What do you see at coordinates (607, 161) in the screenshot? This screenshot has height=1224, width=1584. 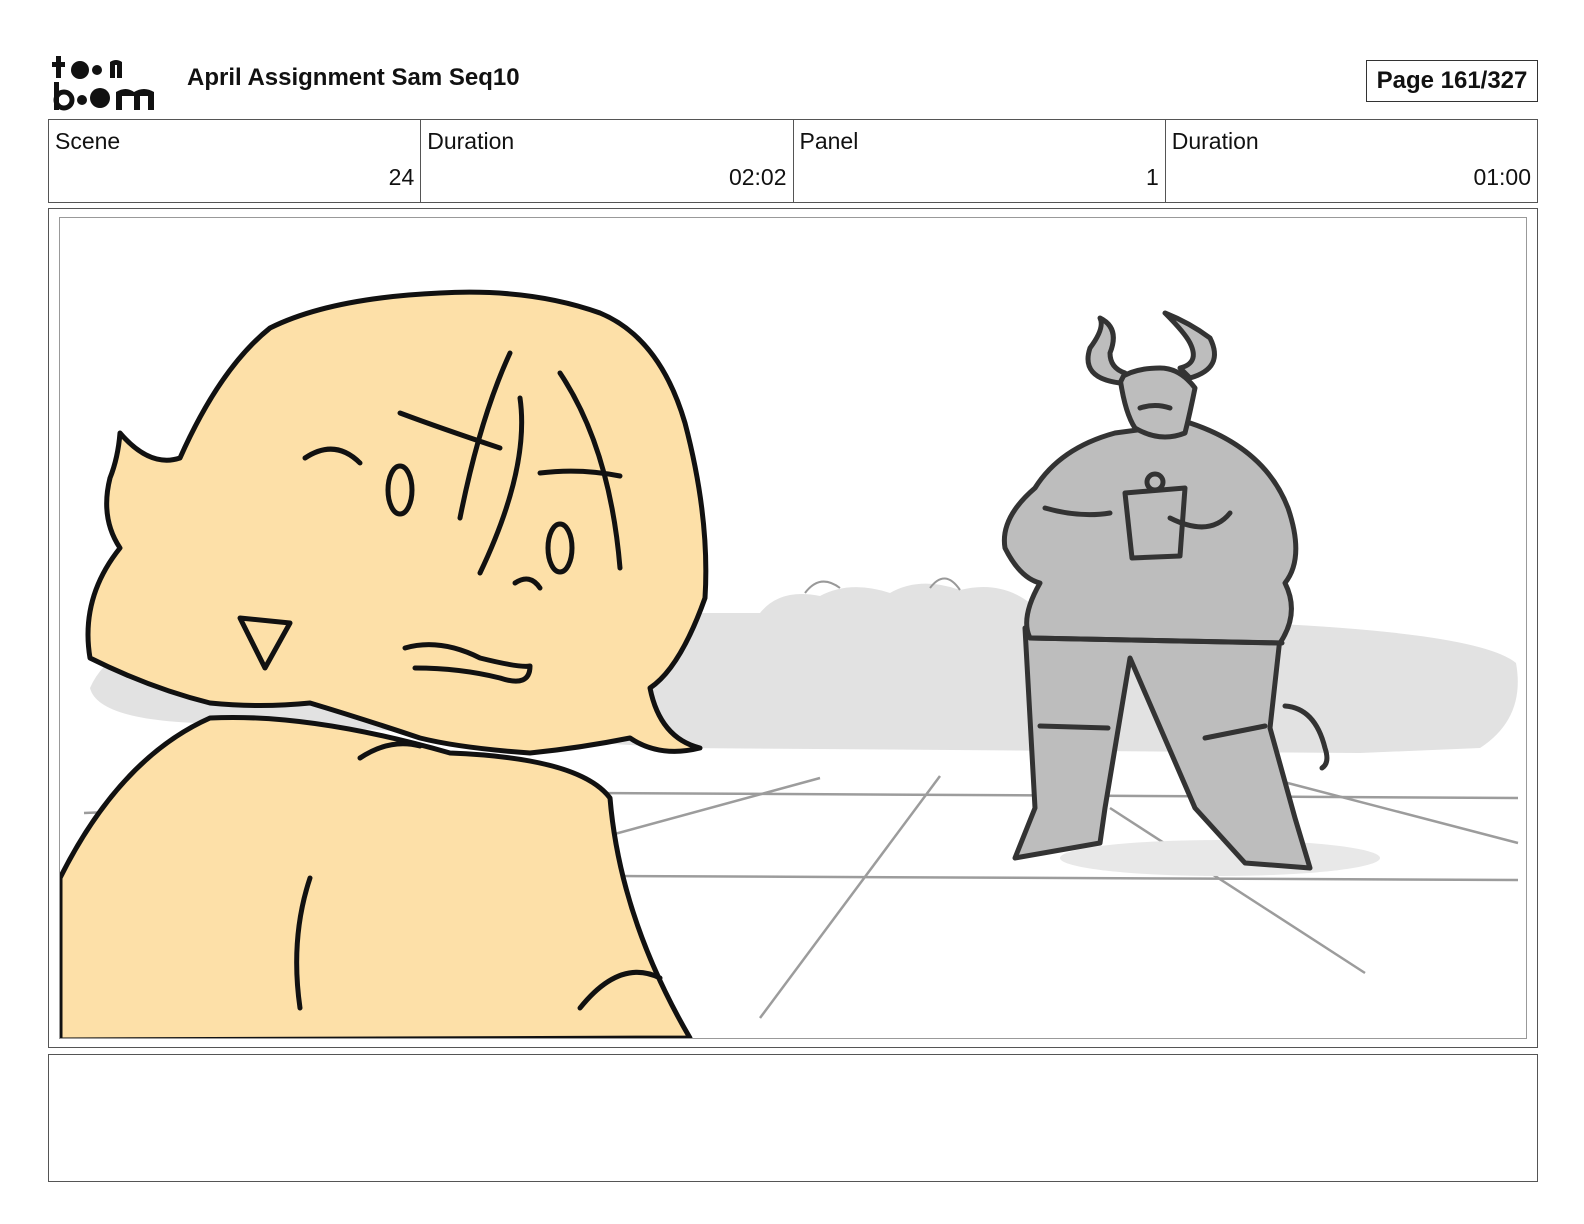 I see `scene-duration-cell: Duration 02:02` at bounding box center [607, 161].